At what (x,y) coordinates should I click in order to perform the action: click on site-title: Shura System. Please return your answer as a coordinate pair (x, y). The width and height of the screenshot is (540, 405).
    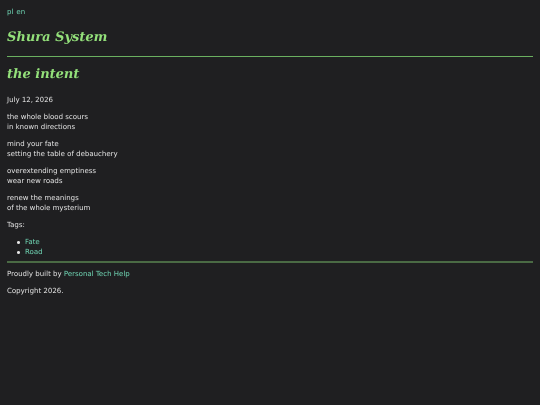
    Looking at the image, I should click on (270, 38).